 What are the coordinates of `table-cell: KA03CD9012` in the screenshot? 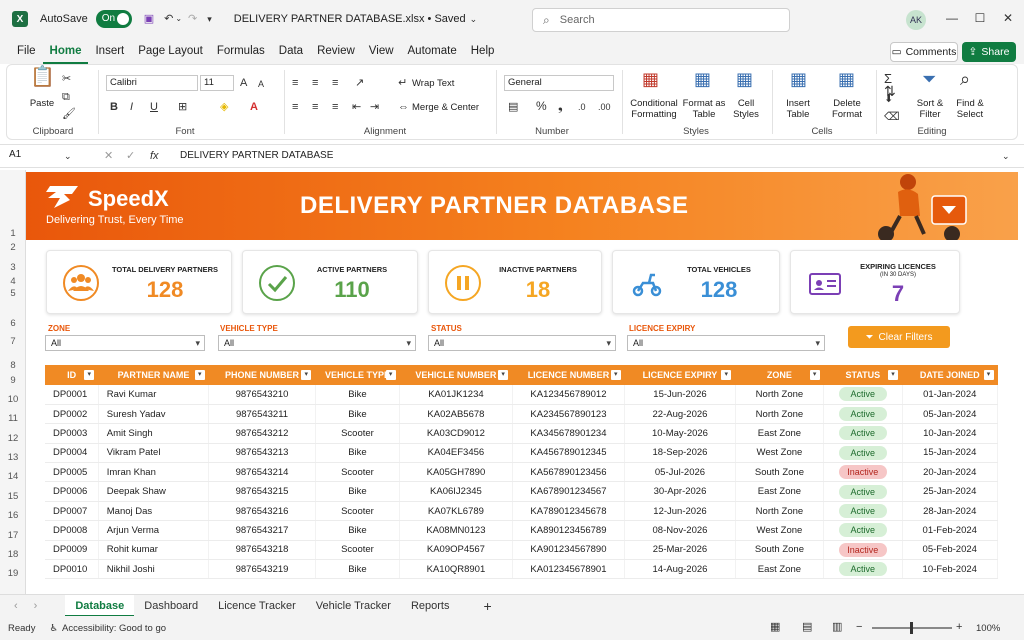 It's located at (456, 433).